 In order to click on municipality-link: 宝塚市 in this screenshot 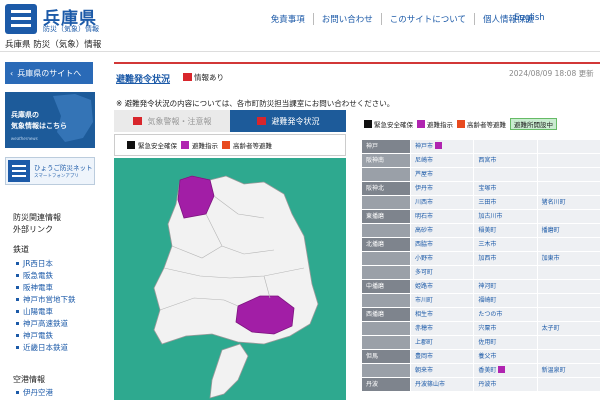, I will do `click(505, 188)`.